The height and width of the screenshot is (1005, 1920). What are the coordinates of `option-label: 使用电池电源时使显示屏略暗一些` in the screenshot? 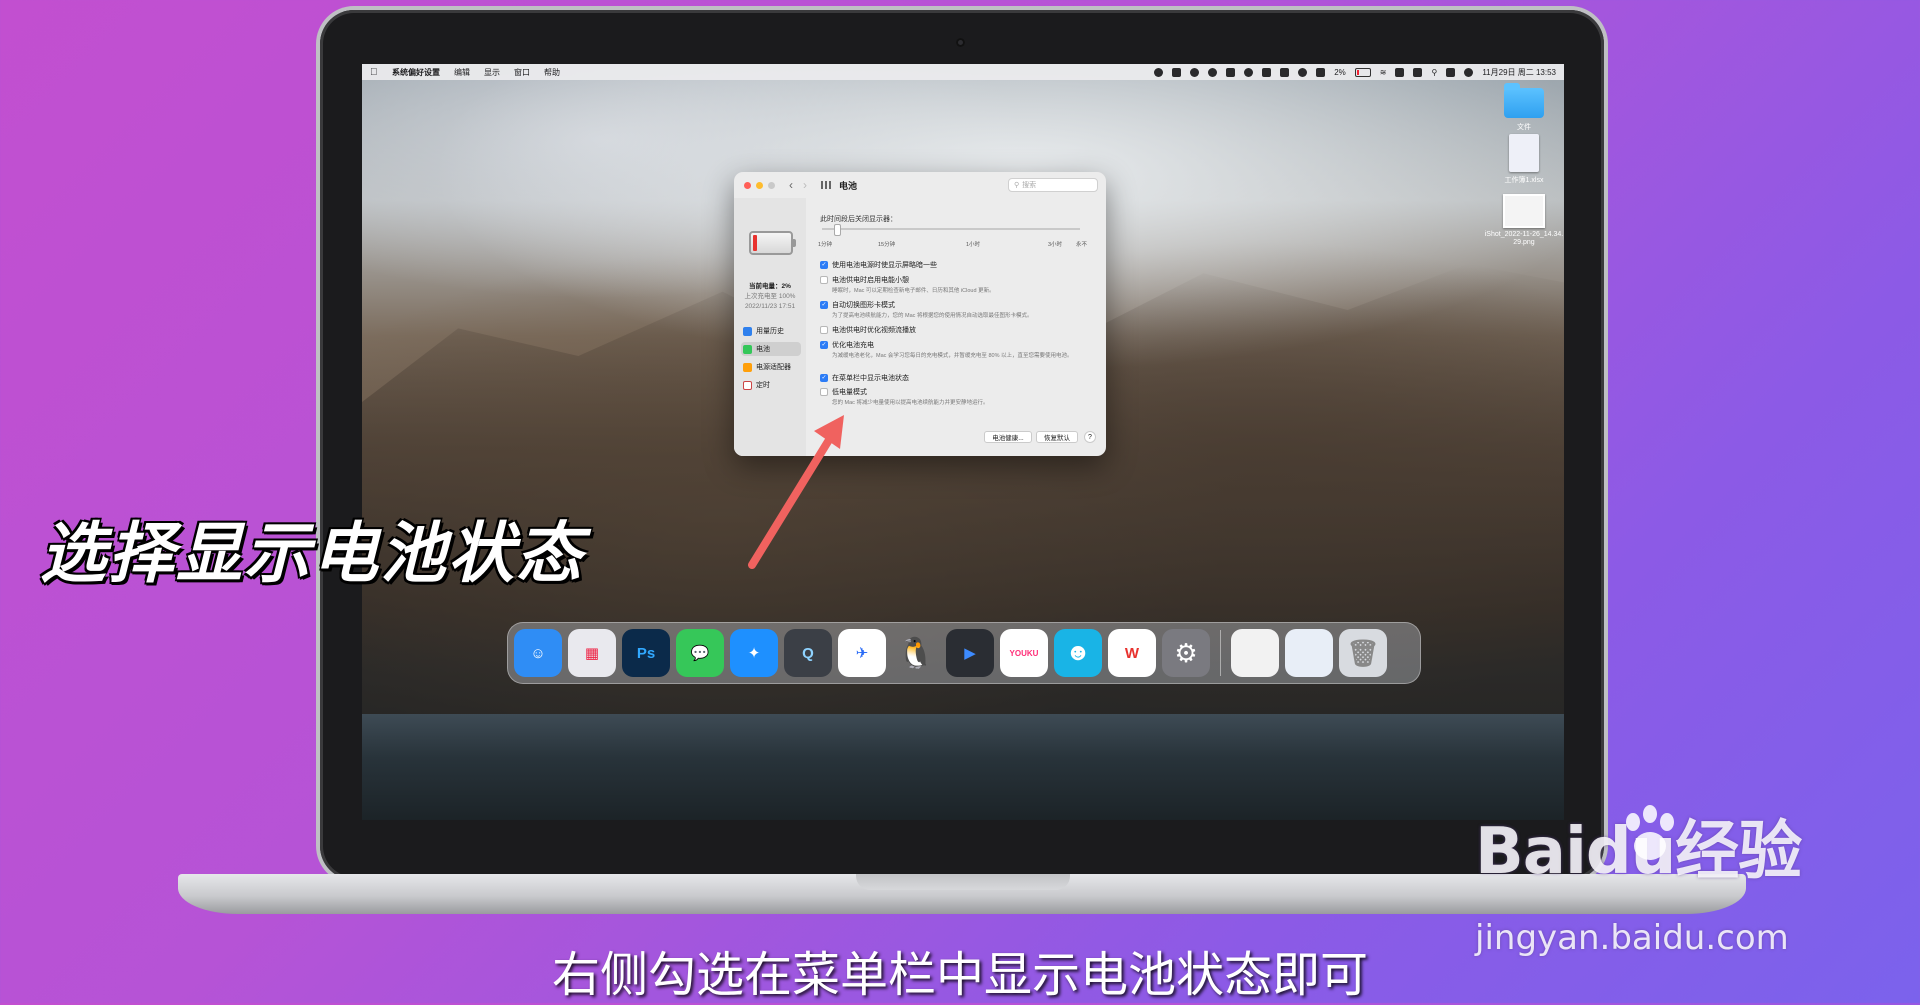 It's located at (884, 265).